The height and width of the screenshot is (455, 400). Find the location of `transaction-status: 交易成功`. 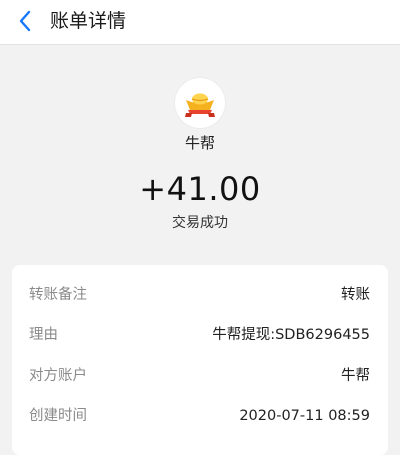

transaction-status: 交易成功 is located at coordinates (200, 223).